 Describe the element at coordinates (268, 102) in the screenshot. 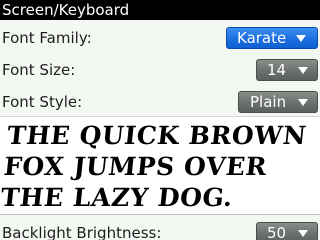

I see `font-style-value: Plain` at that location.